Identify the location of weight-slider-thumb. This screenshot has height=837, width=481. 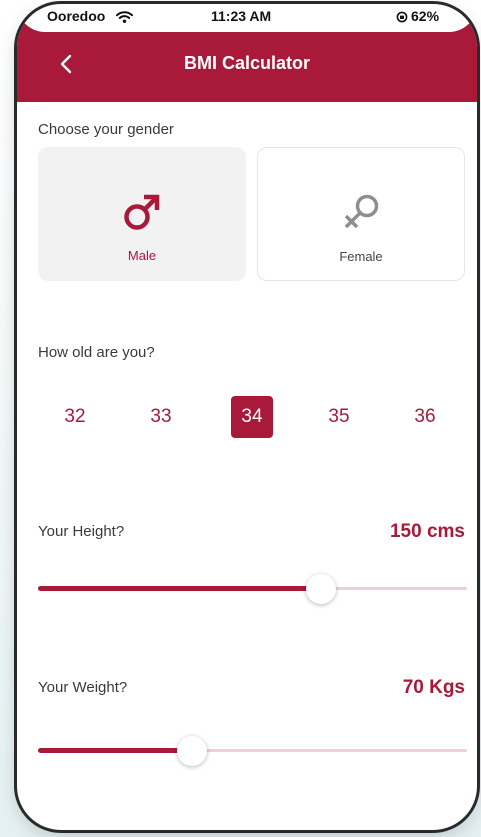
(192, 751).